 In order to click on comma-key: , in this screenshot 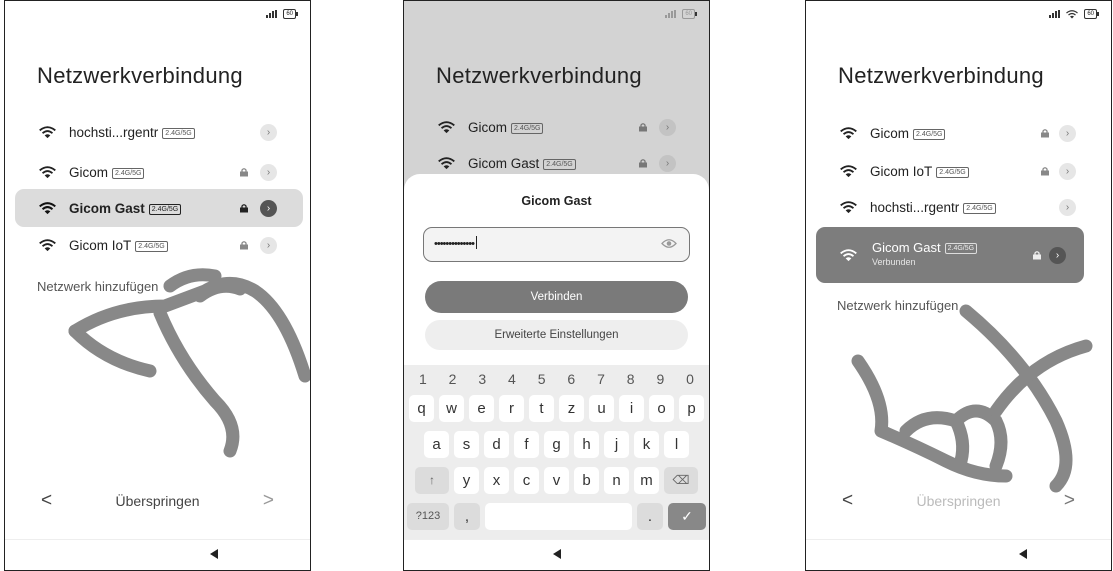, I will do `click(467, 516)`.